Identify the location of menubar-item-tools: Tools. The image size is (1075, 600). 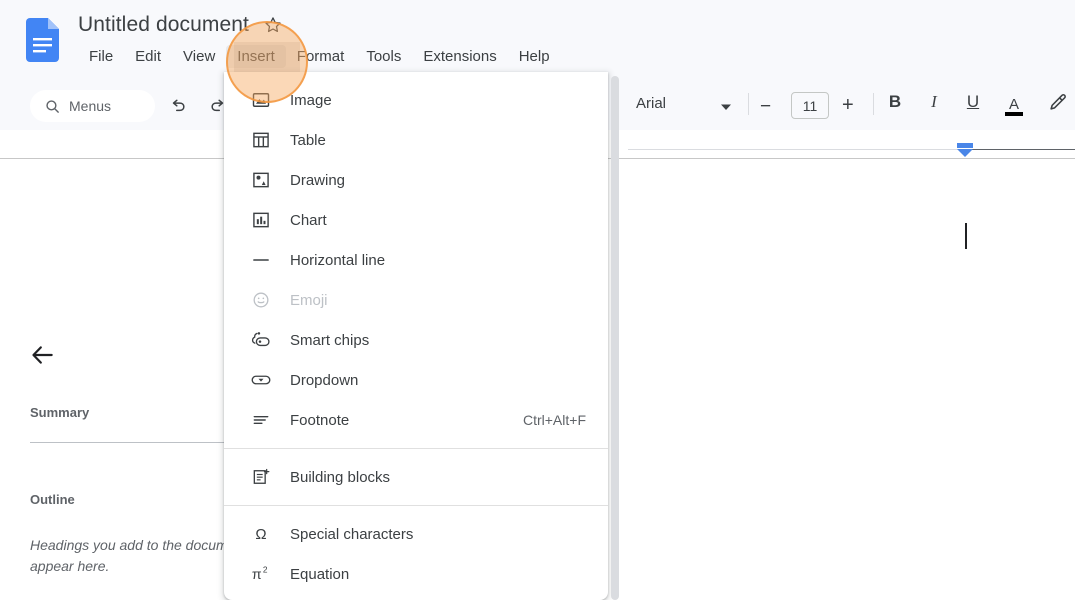
(383, 56).